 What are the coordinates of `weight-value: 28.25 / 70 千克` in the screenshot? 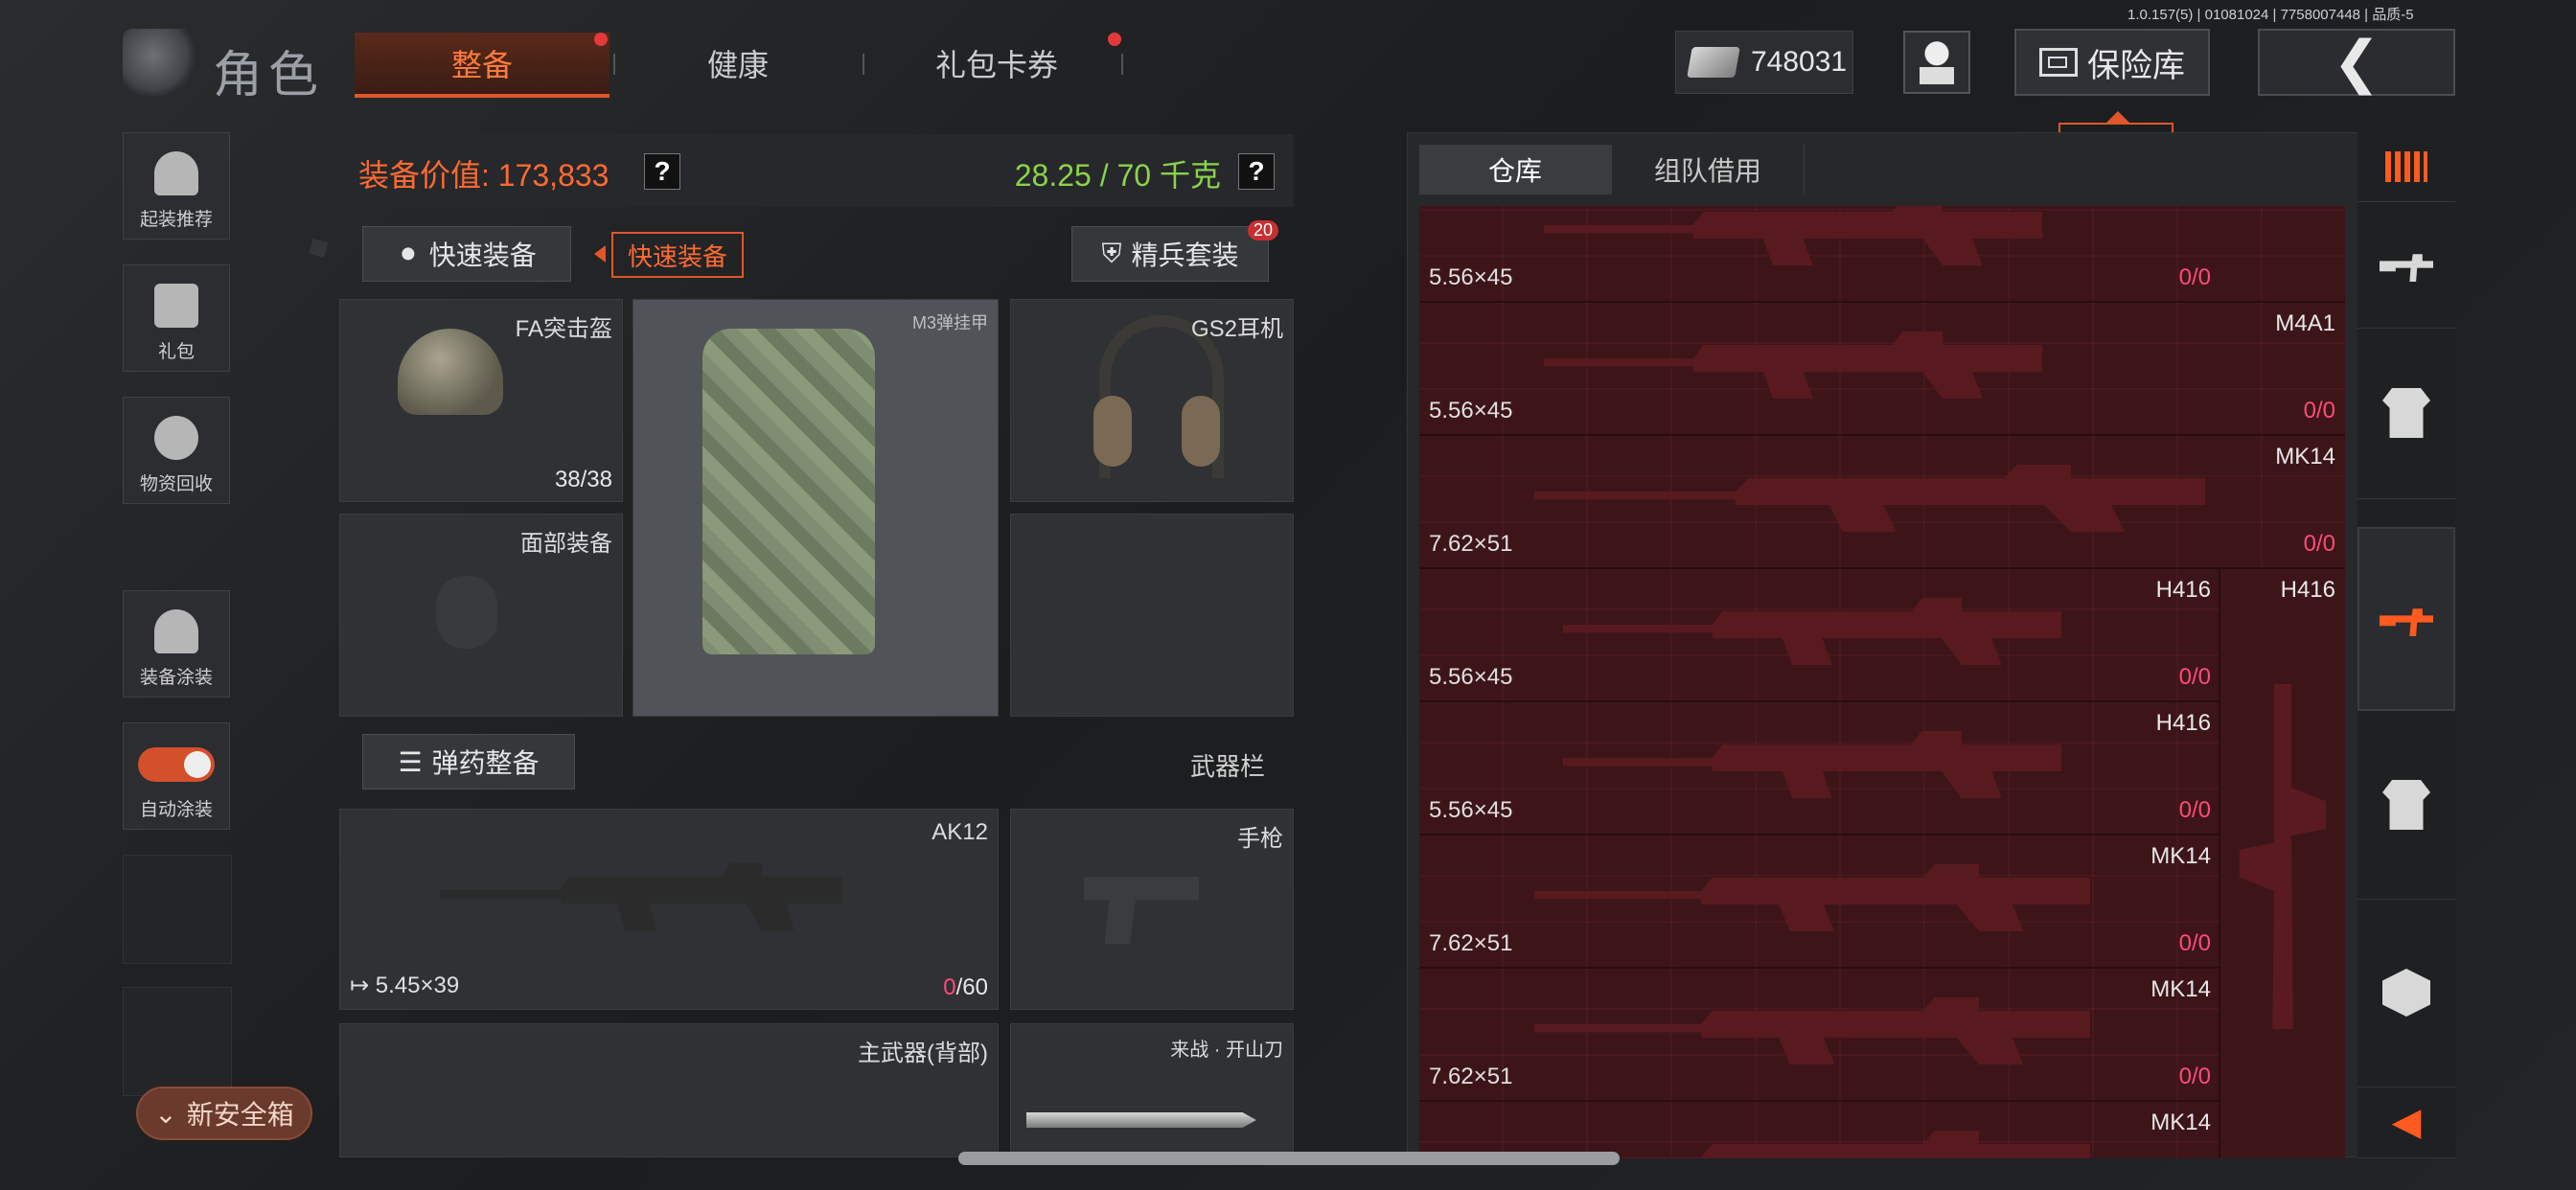 It's located at (1117, 175).